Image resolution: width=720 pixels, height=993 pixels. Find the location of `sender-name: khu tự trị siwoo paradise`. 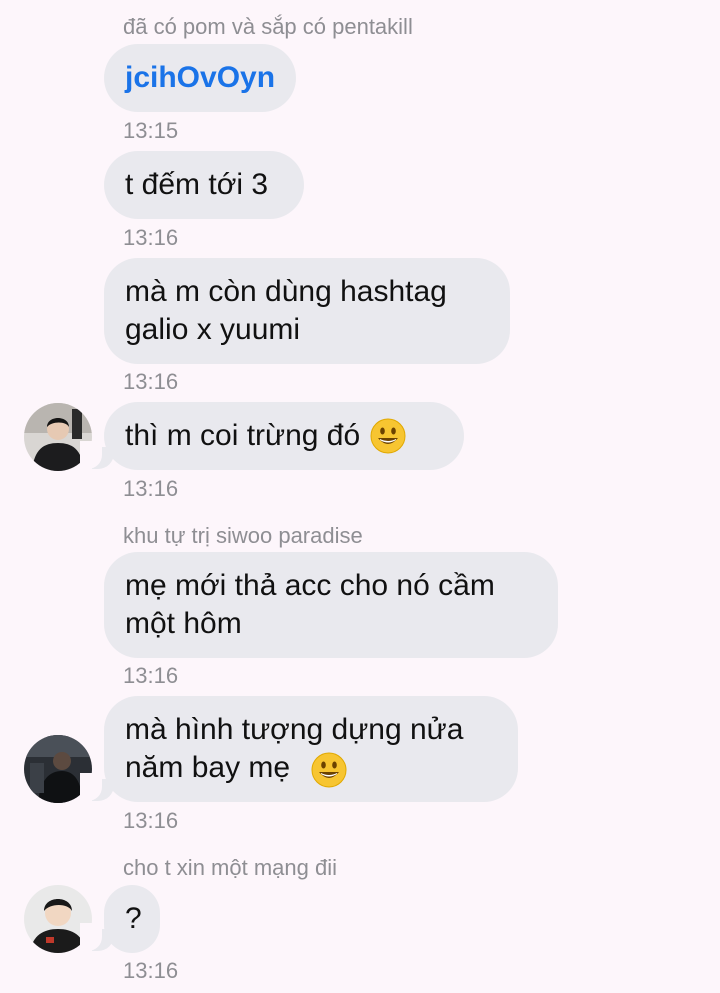

sender-name: khu tự trị siwoo paradise is located at coordinates (243, 535).